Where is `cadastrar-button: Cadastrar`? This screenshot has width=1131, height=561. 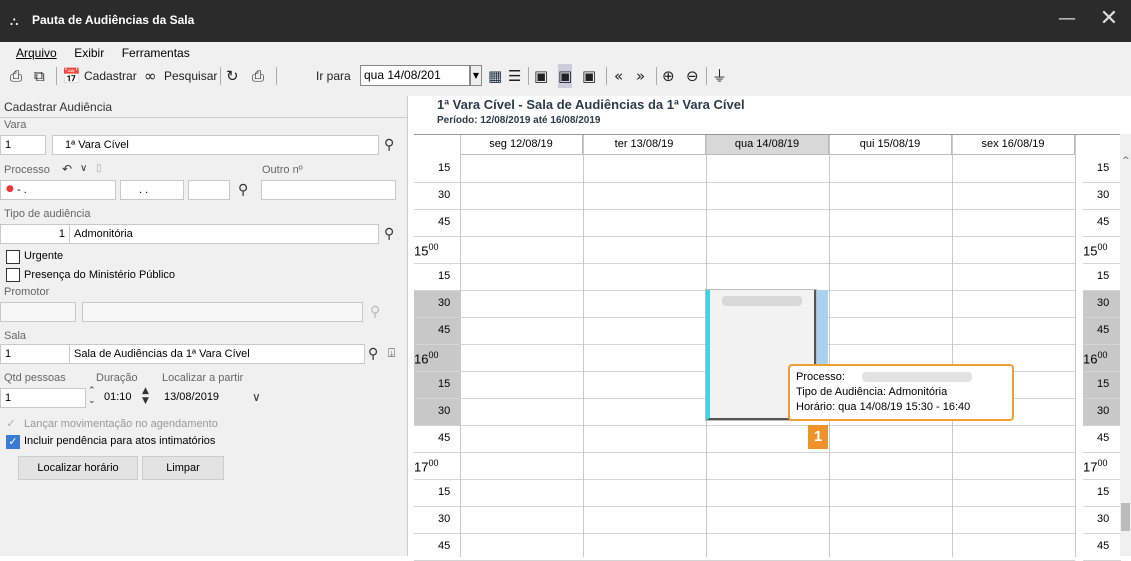 cadastrar-button: Cadastrar is located at coordinates (110, 76).